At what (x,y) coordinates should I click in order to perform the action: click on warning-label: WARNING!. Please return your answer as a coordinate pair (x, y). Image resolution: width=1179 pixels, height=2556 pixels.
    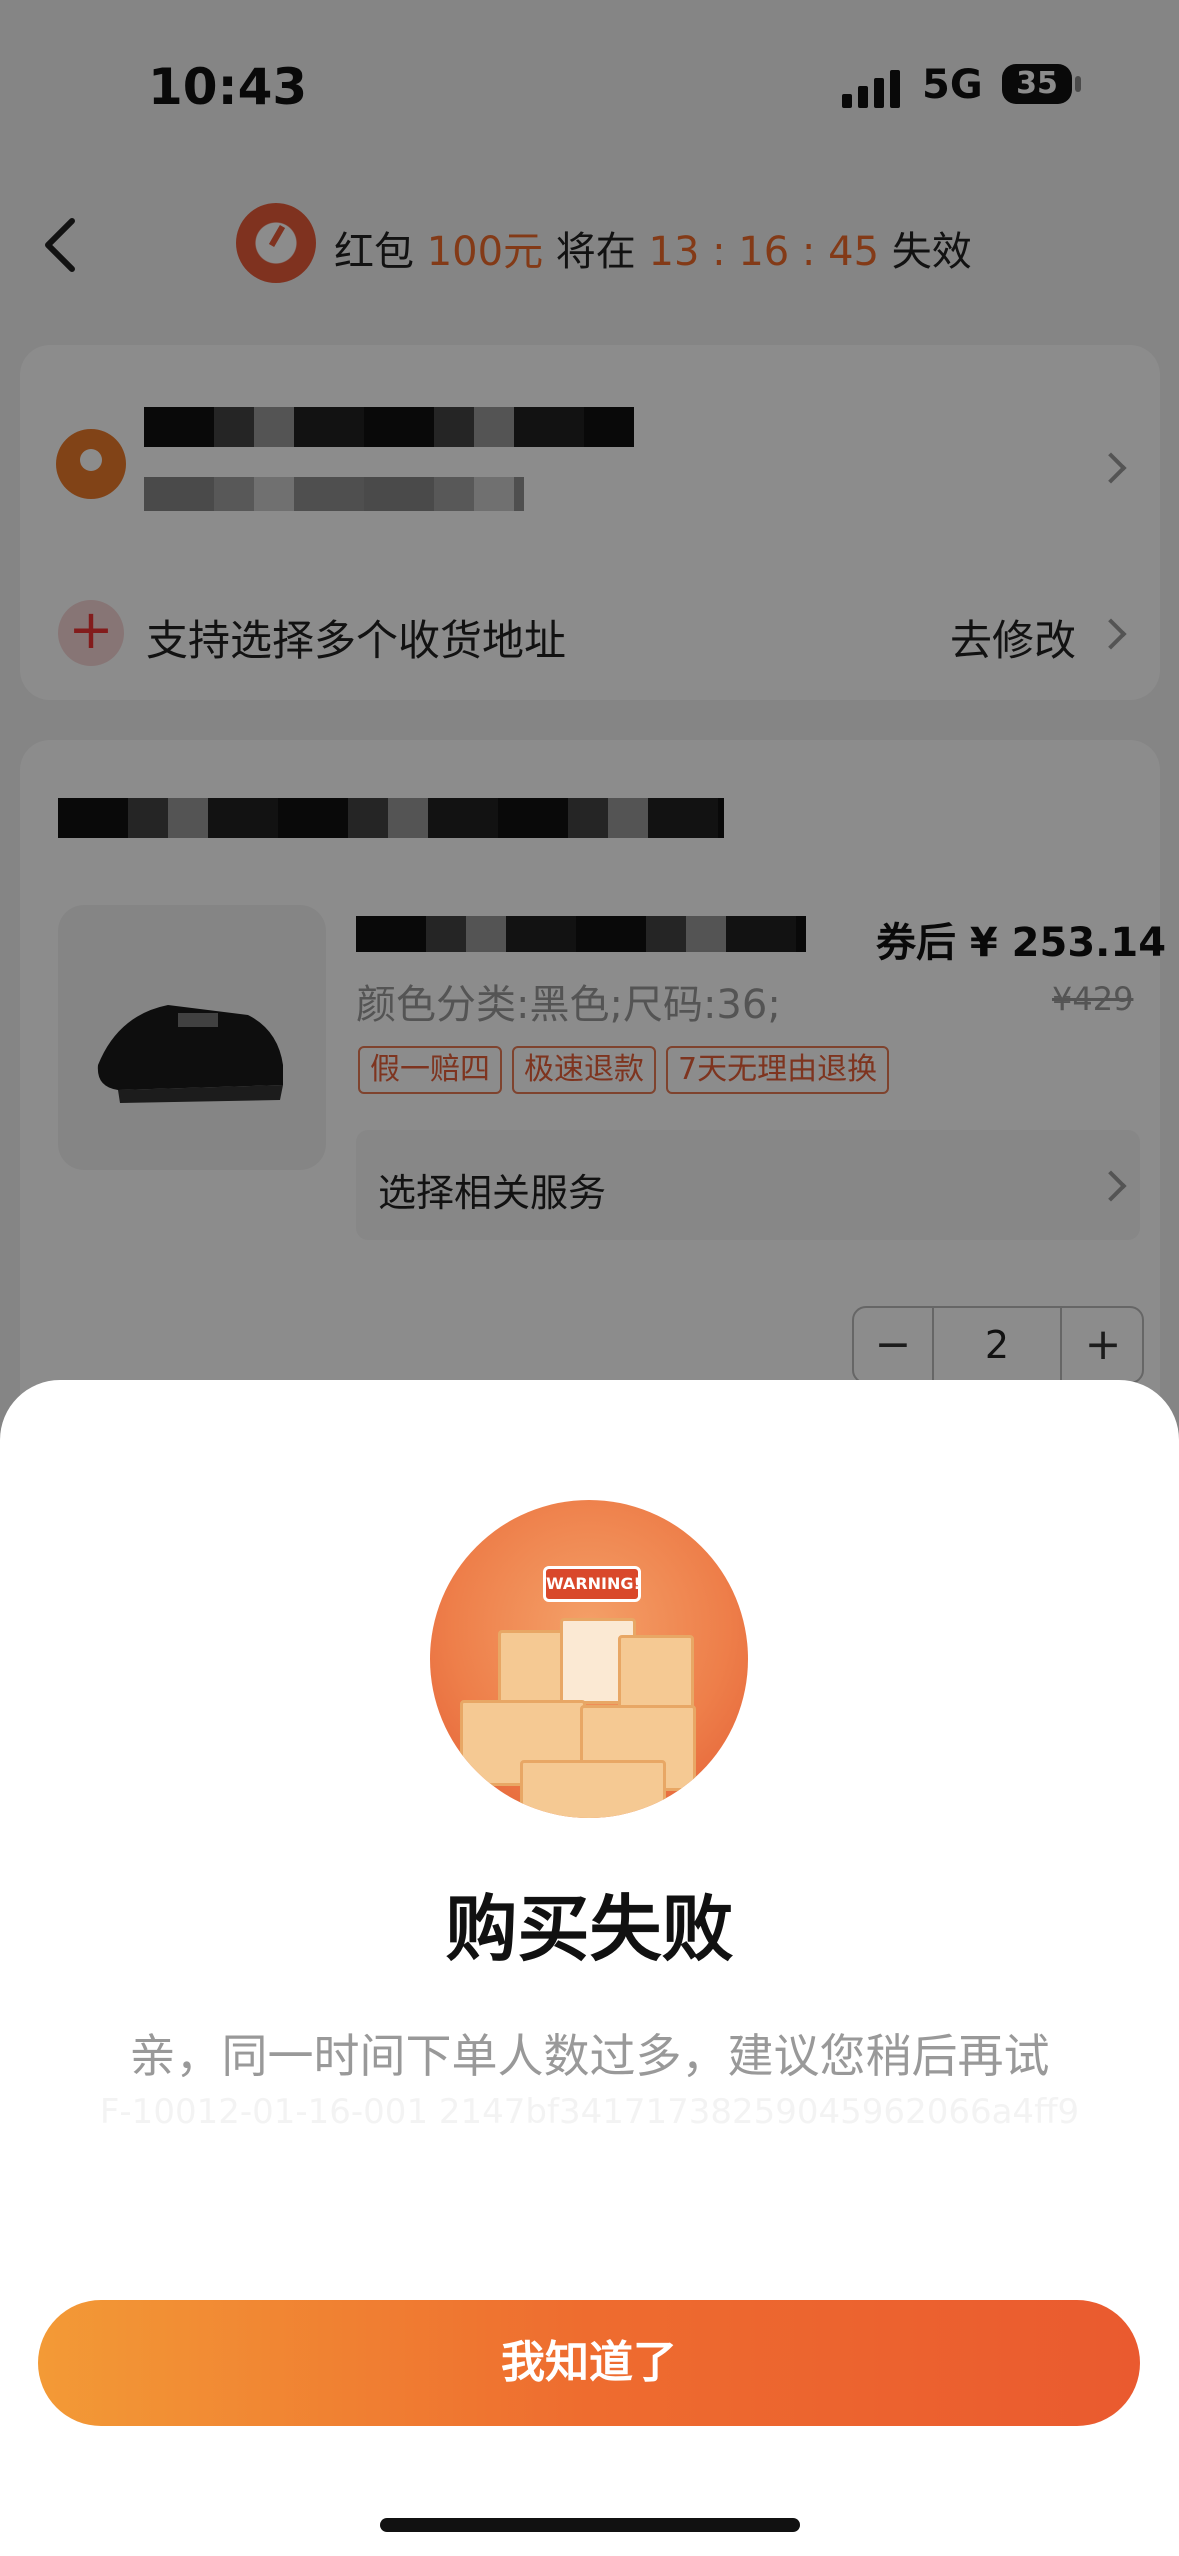
    Looking at the image, I should click on (592, 1584).